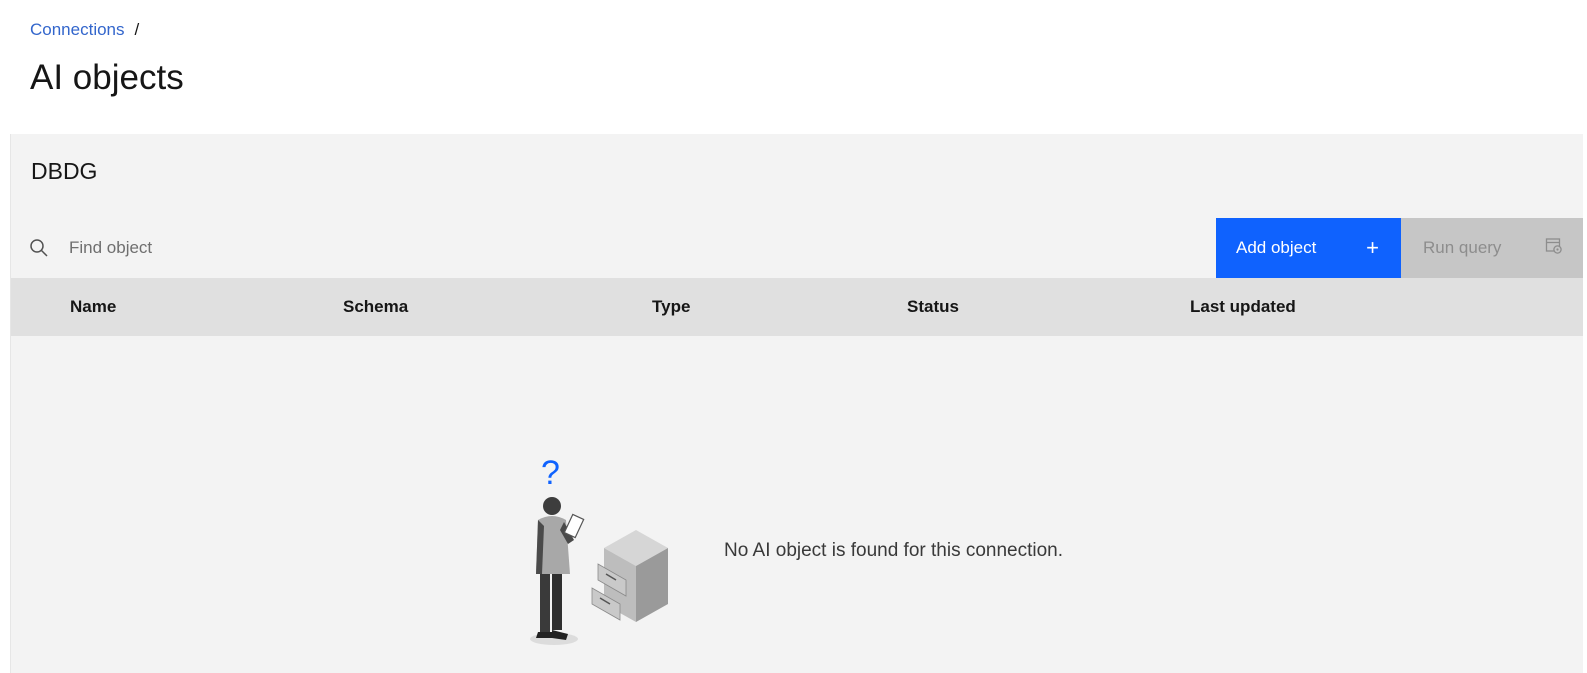  What do you see at coordinates (797, 307) in the screenshot?
I see `table-header: Name Schema Type Status Last updated` at bounding box center [797, 307].